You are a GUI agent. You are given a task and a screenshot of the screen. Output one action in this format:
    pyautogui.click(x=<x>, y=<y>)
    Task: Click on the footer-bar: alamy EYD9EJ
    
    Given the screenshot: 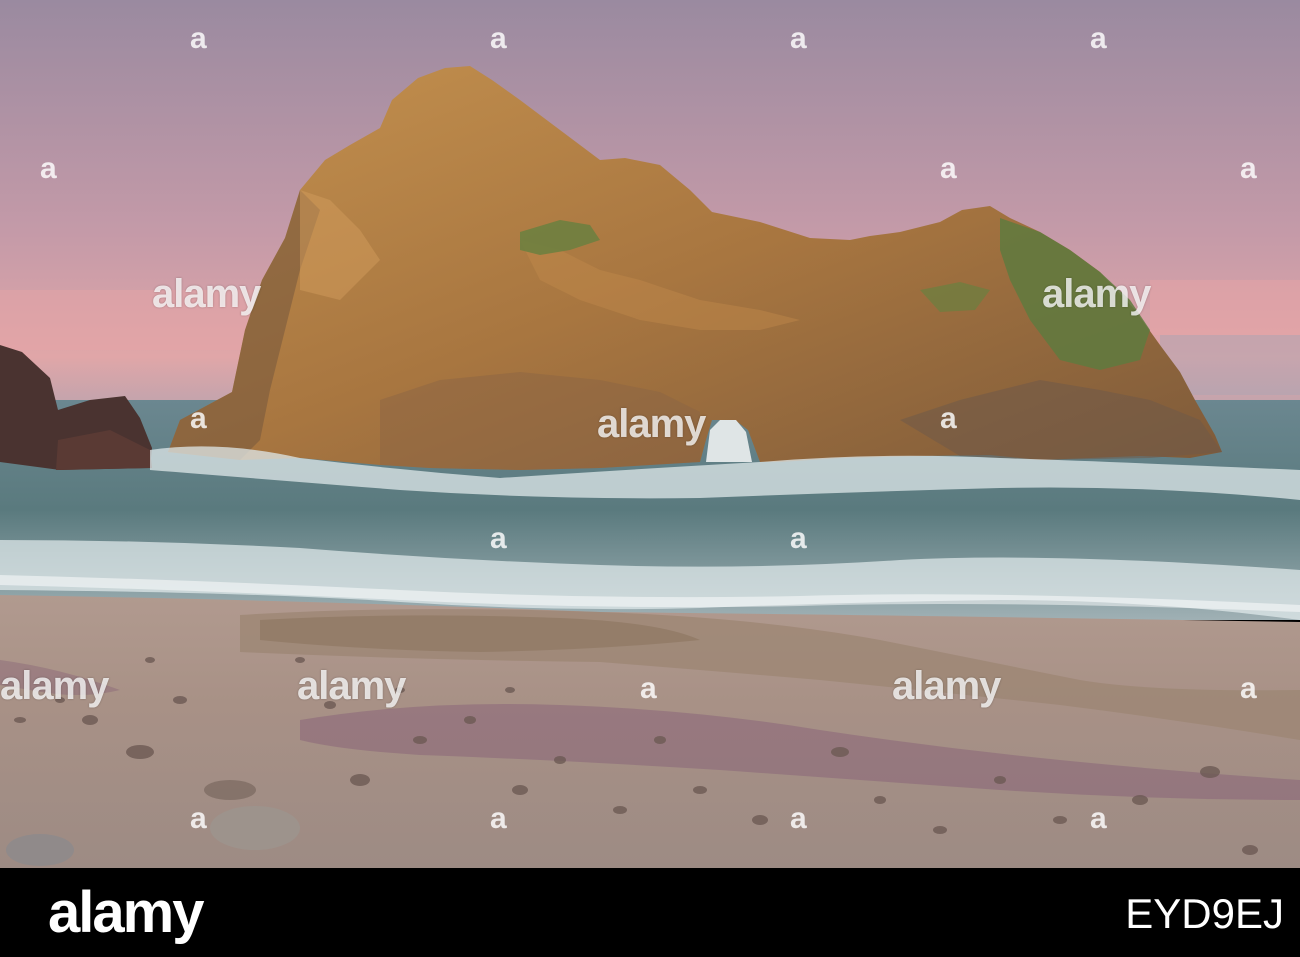 What is the action you would take?
    pyautogui.click(x=650, y=912)
    